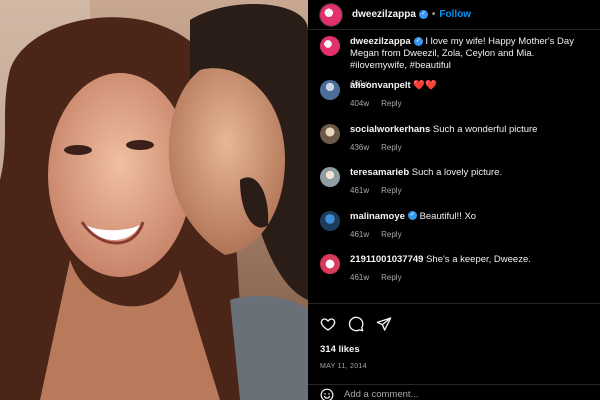 The image size is (600, 400). I want to click on comment-item: alisonvanpelt ❤️❤️ 404w Reply, so click(460, 102).